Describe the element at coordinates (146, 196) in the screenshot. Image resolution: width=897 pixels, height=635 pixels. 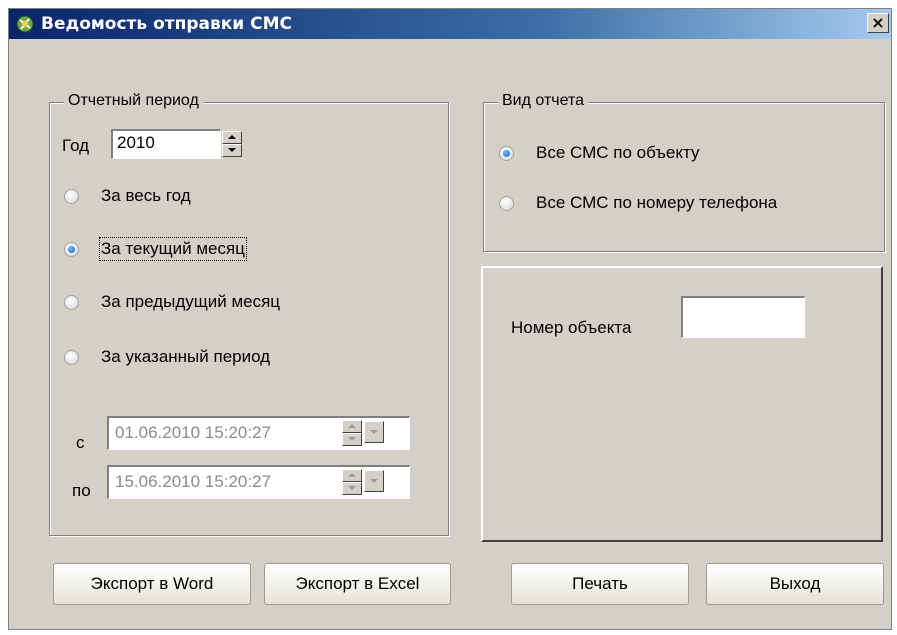
I see `radio-whole-year-label: За весь год` at that location.